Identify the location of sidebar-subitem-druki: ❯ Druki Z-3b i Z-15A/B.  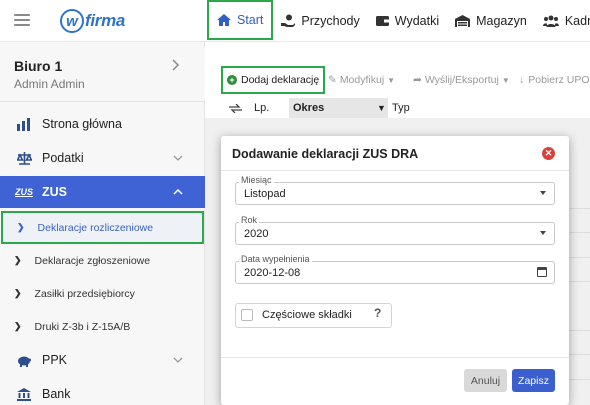
(102, 326).